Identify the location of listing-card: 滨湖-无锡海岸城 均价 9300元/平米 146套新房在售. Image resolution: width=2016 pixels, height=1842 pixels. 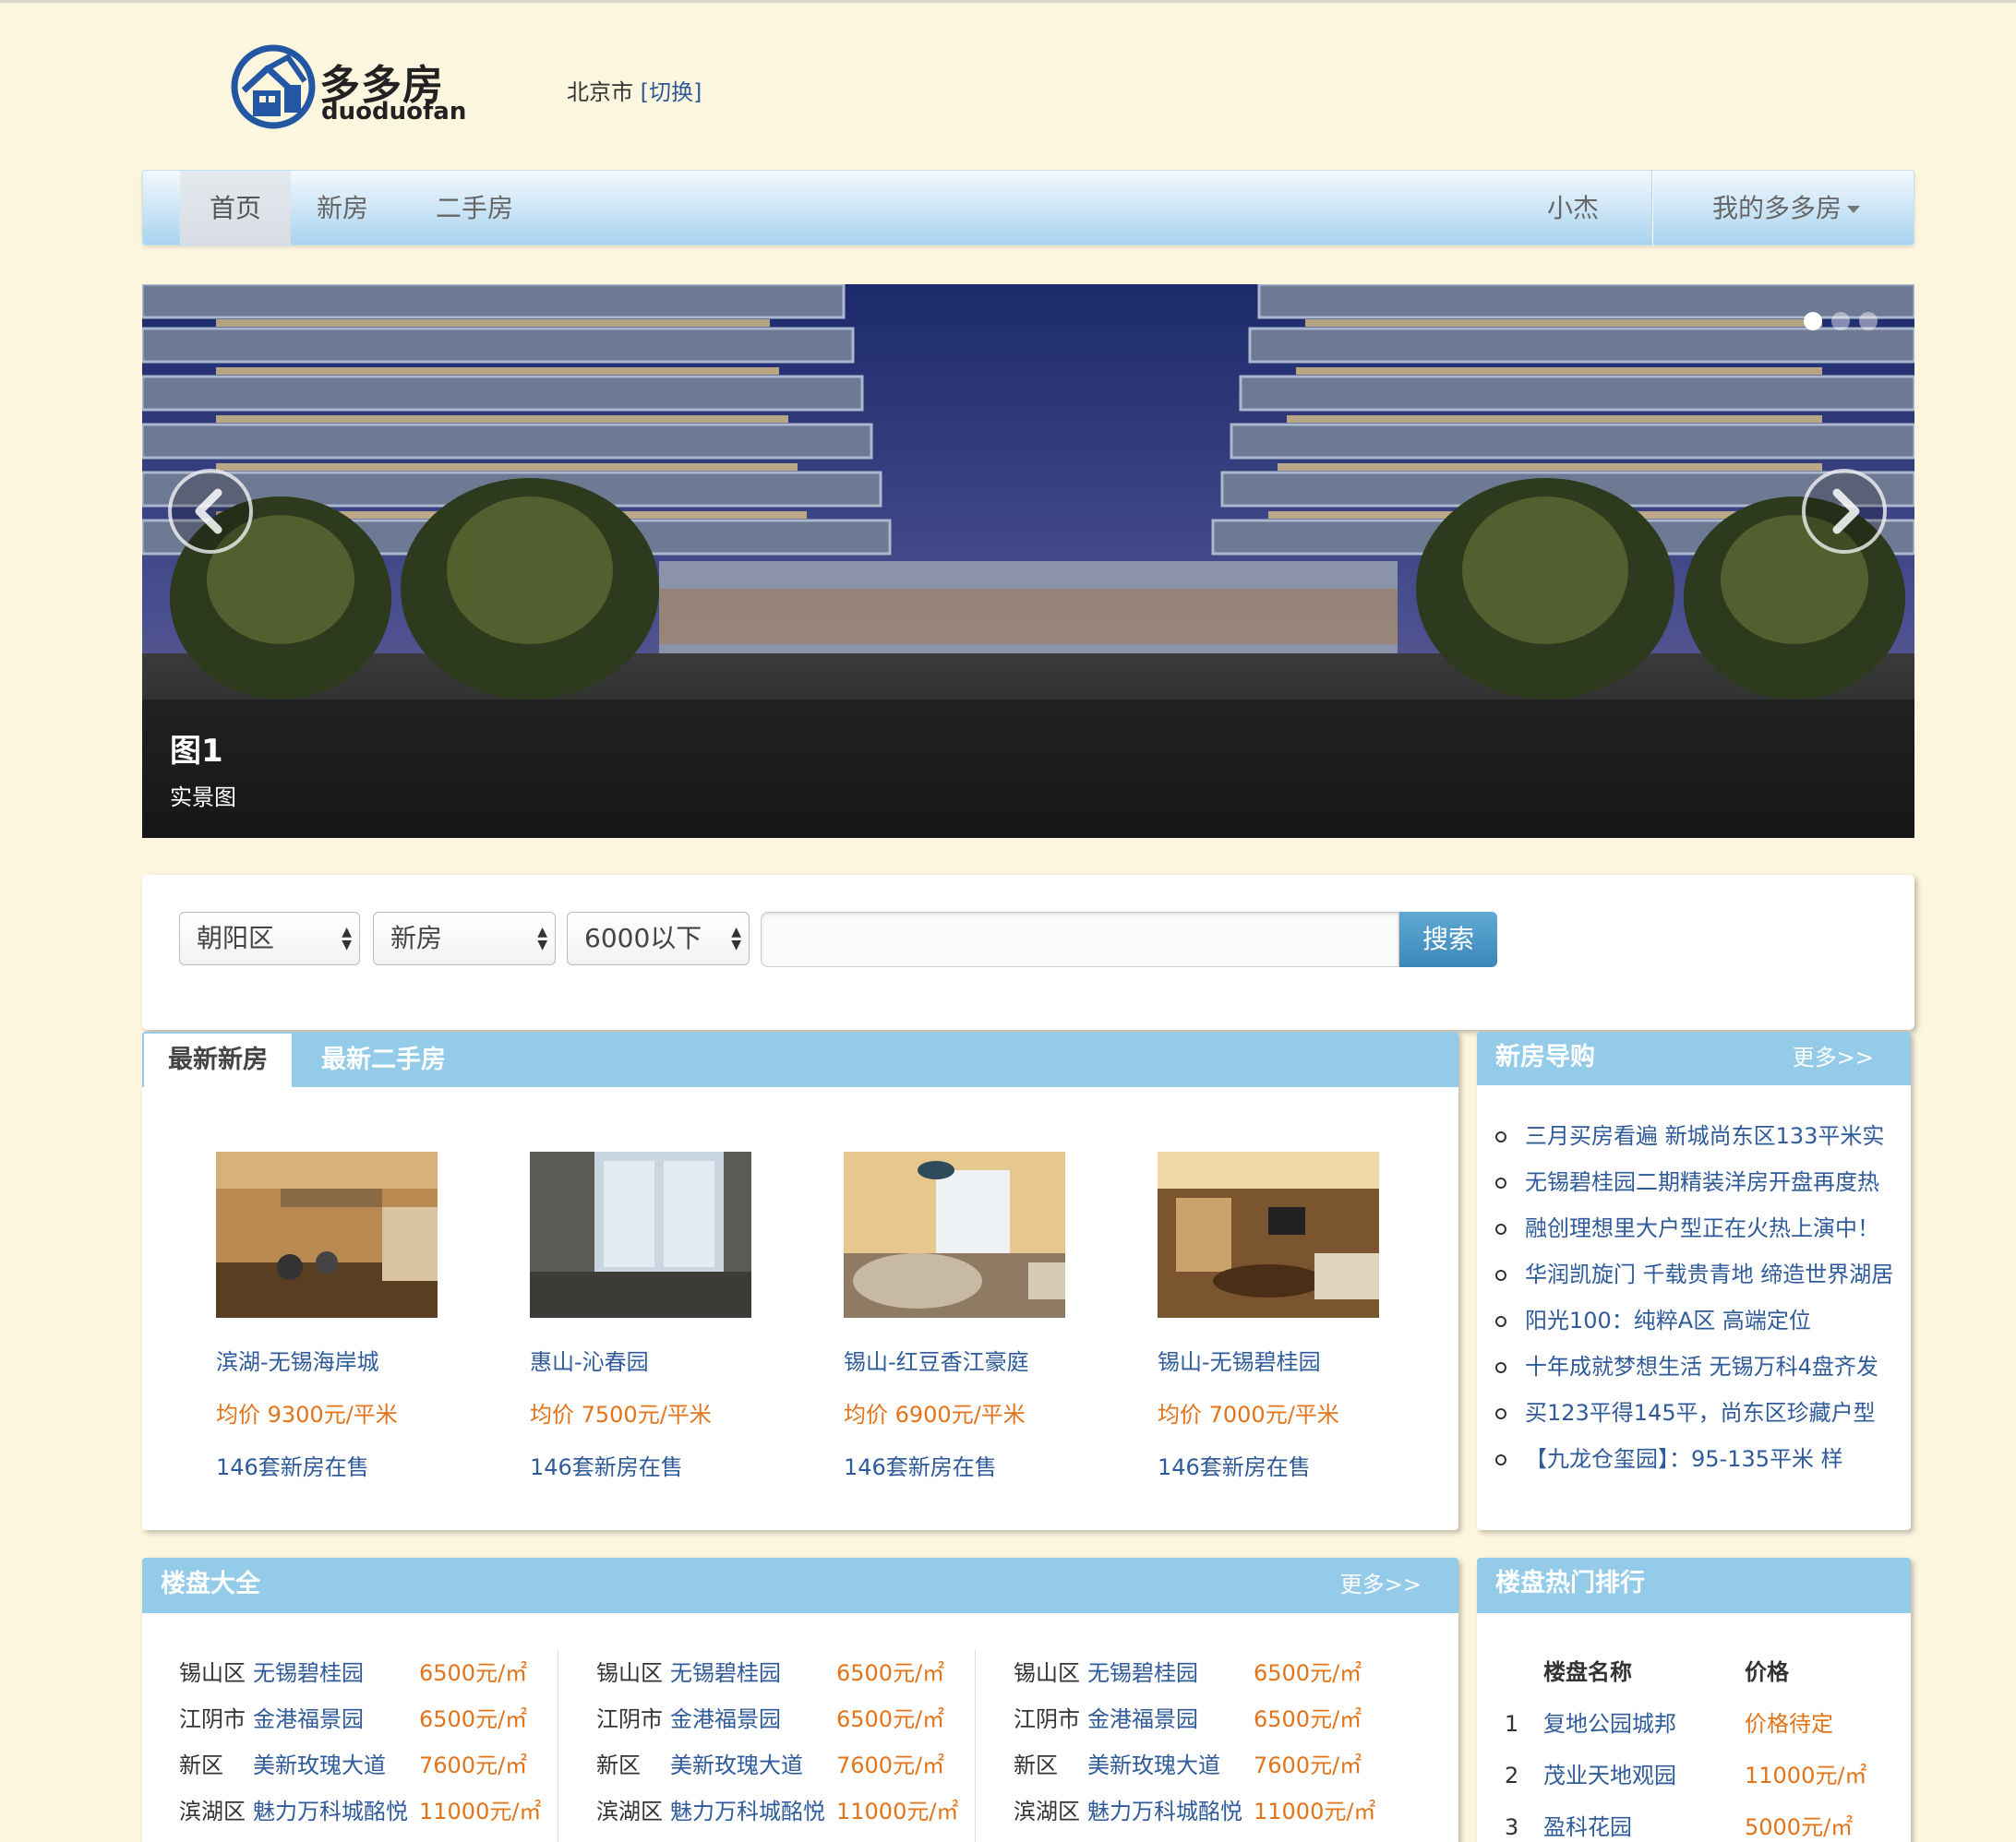
(327, 1316).